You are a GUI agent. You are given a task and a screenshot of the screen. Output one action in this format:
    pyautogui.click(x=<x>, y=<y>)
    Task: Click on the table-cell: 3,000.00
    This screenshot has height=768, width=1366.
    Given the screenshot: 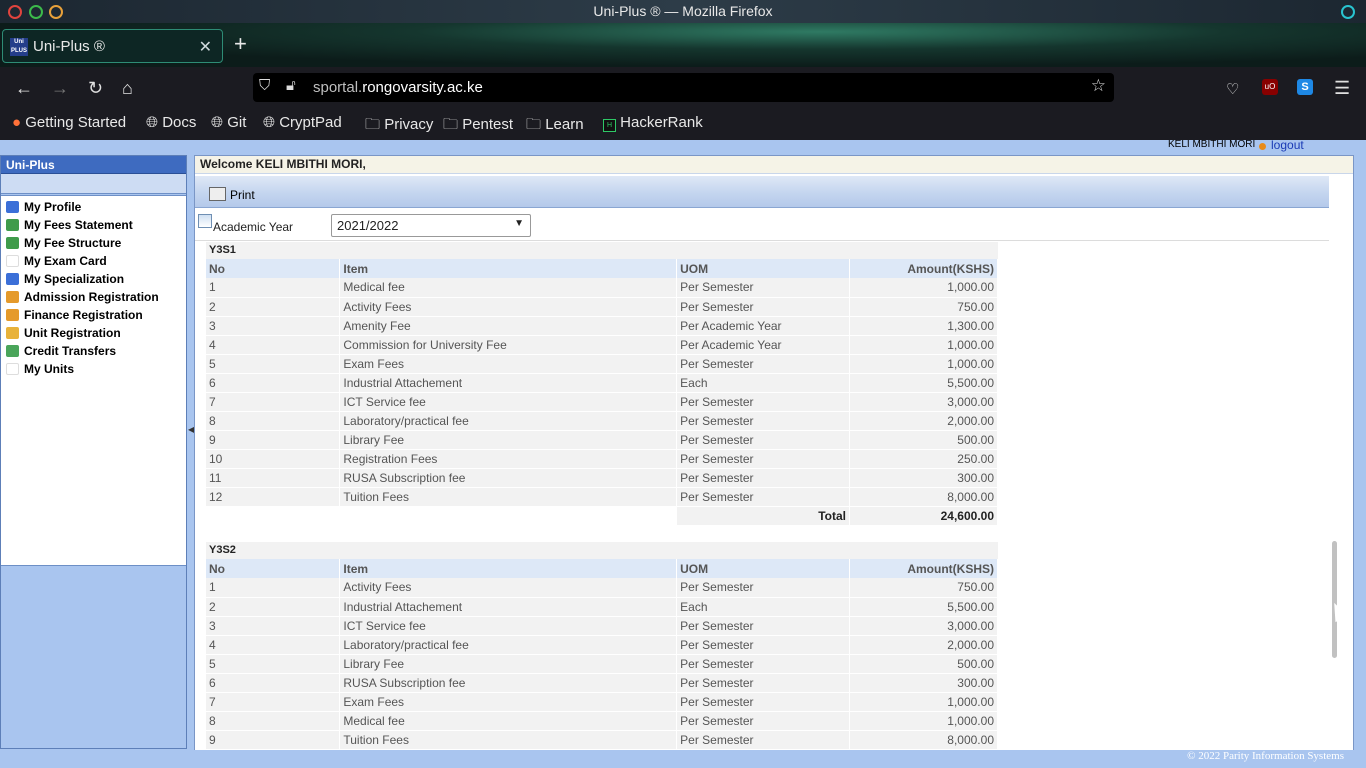 What is the action you would take?
    pyautogui.click(x=923, y=626)
    